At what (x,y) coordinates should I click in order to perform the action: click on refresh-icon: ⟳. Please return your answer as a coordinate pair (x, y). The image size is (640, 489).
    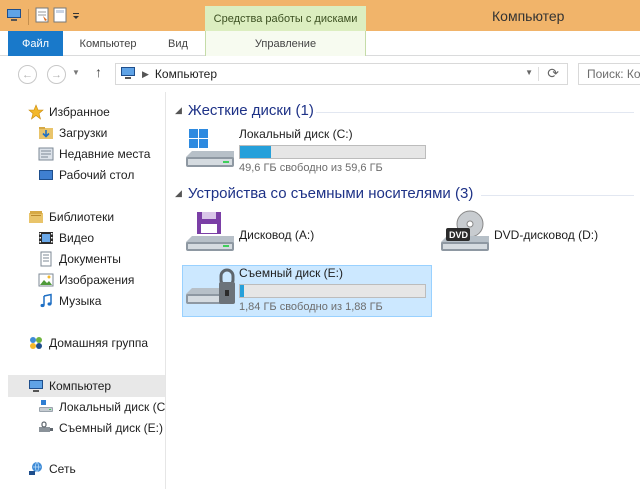
    Looking at the image, I should click on (553, 73).